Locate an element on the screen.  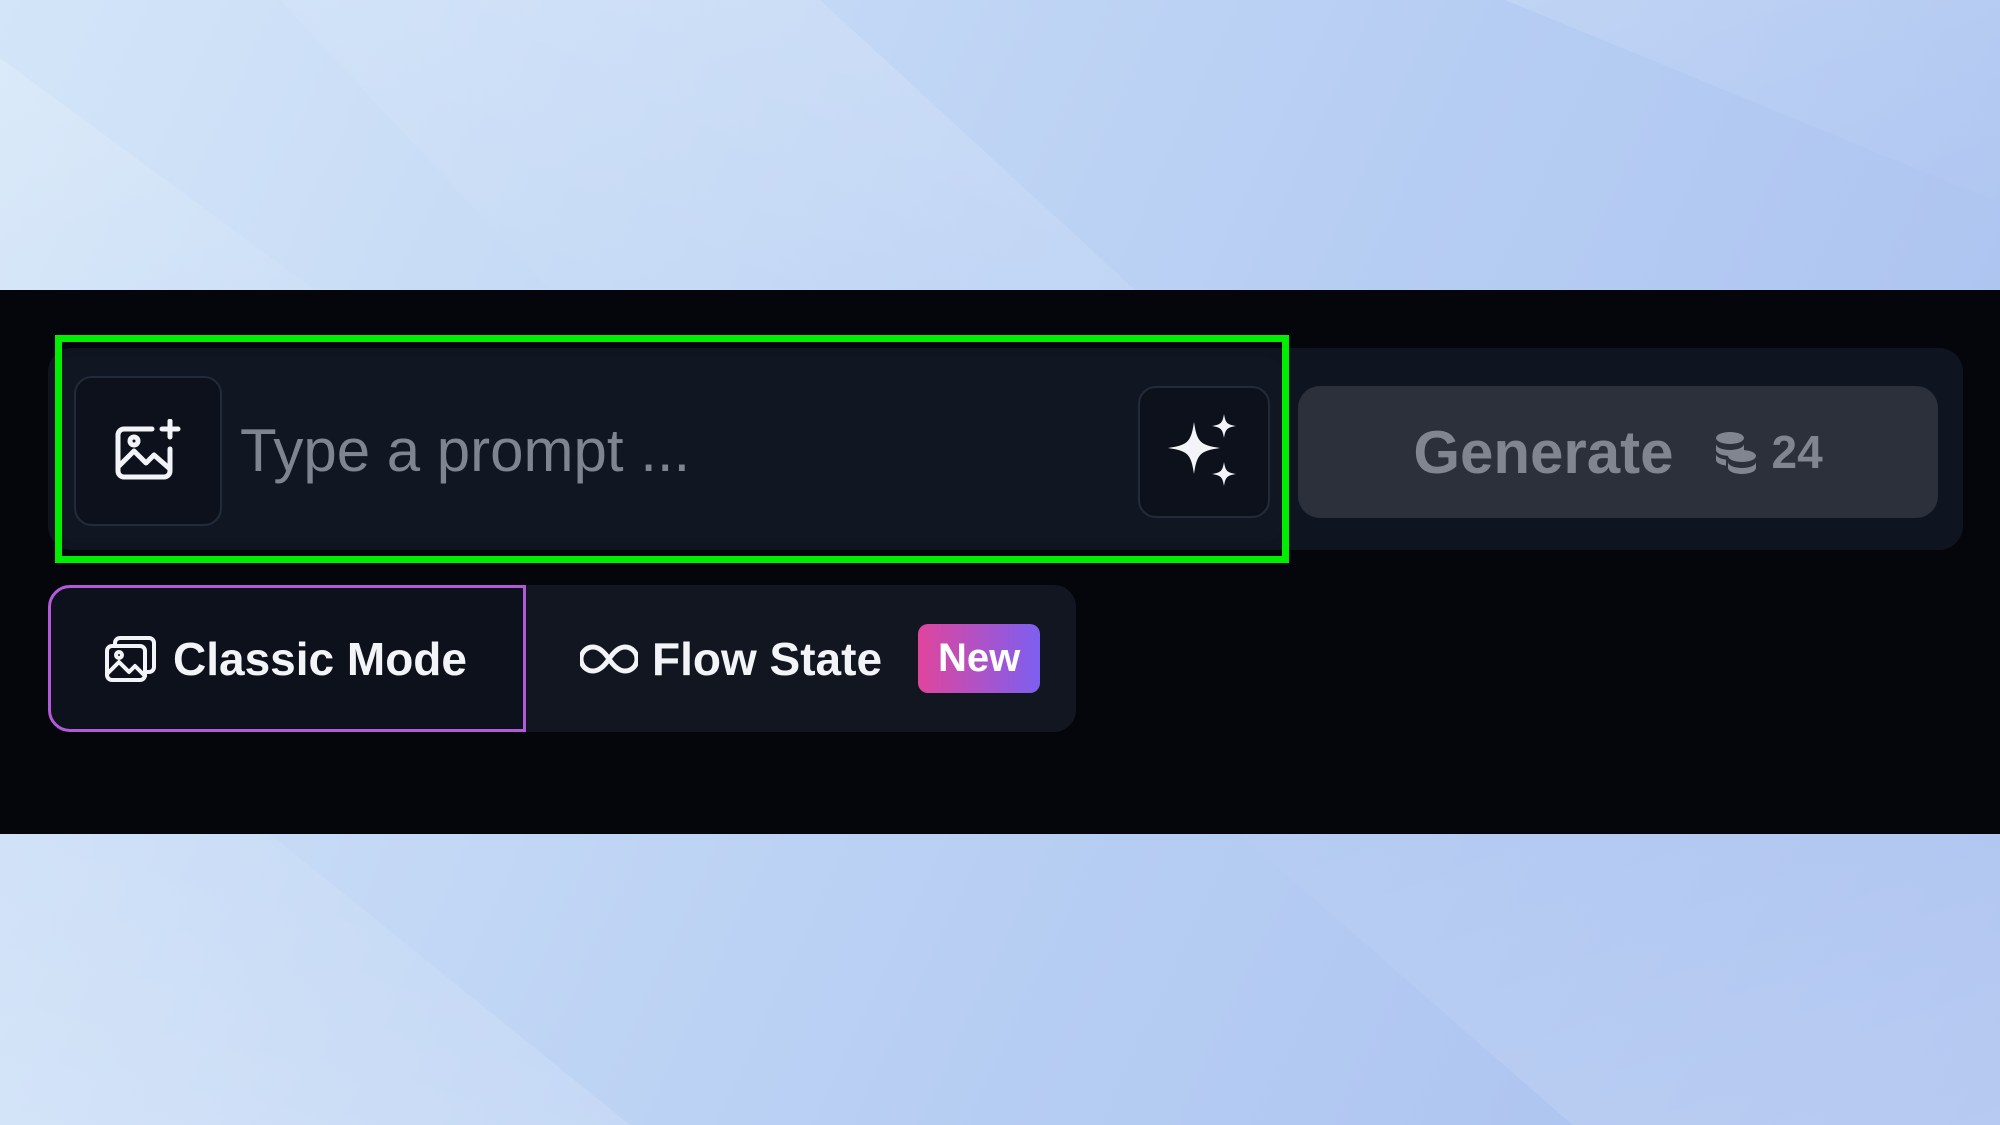
mode-switch: Classic Mode Flow State New is located at coordinates (562, 658).